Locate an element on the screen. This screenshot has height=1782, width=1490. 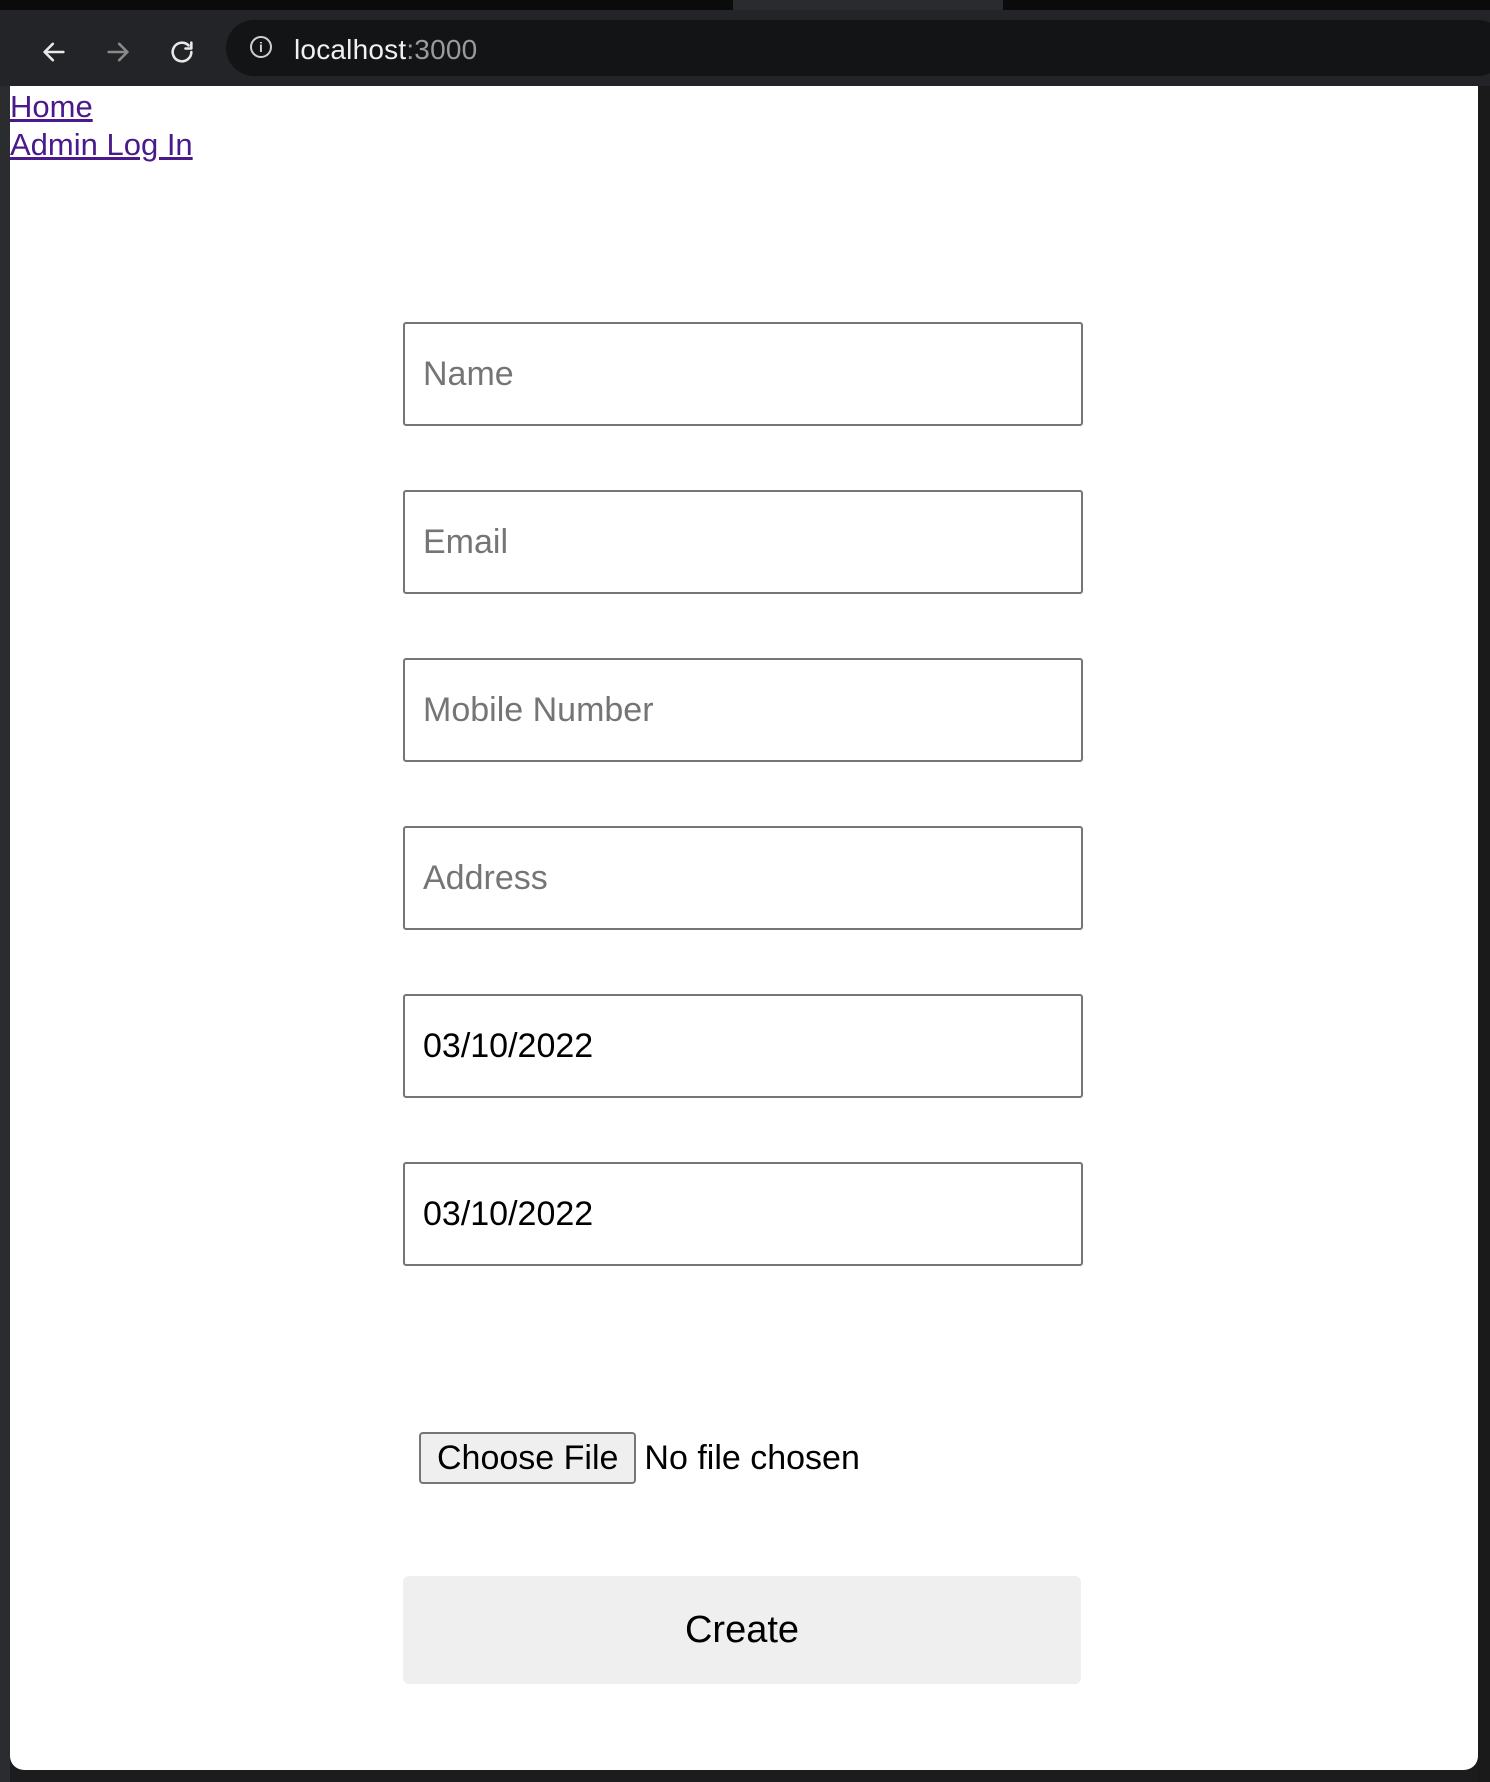
address-bar: i localhost:3000 is located at coordinates (858, 48).